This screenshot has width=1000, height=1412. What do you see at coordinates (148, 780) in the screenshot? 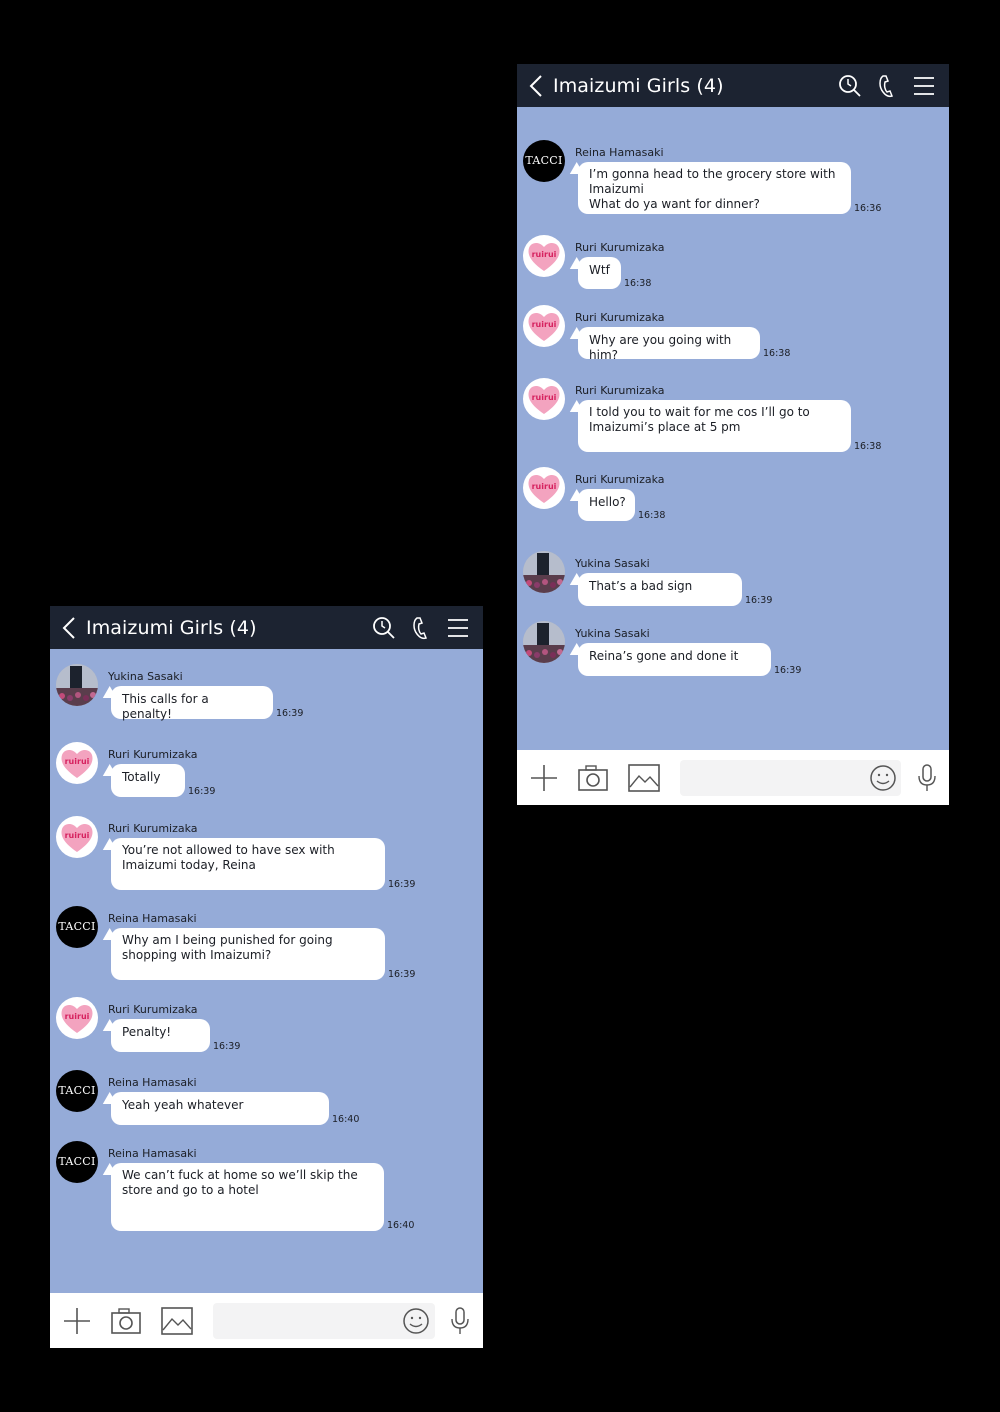
I see `message-bubble: Totally` at bounding box center [148, 780].